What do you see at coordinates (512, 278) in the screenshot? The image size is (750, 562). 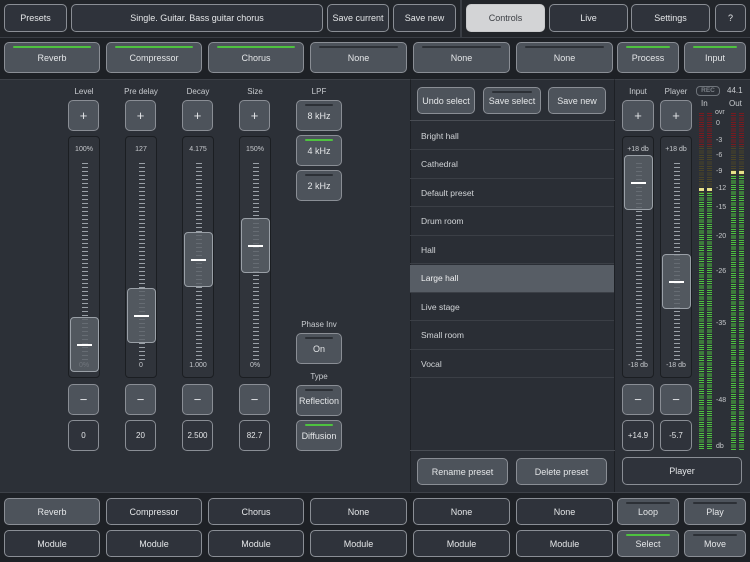 I see `preset-list-item: Large hall` at bounding box center [512, 278].